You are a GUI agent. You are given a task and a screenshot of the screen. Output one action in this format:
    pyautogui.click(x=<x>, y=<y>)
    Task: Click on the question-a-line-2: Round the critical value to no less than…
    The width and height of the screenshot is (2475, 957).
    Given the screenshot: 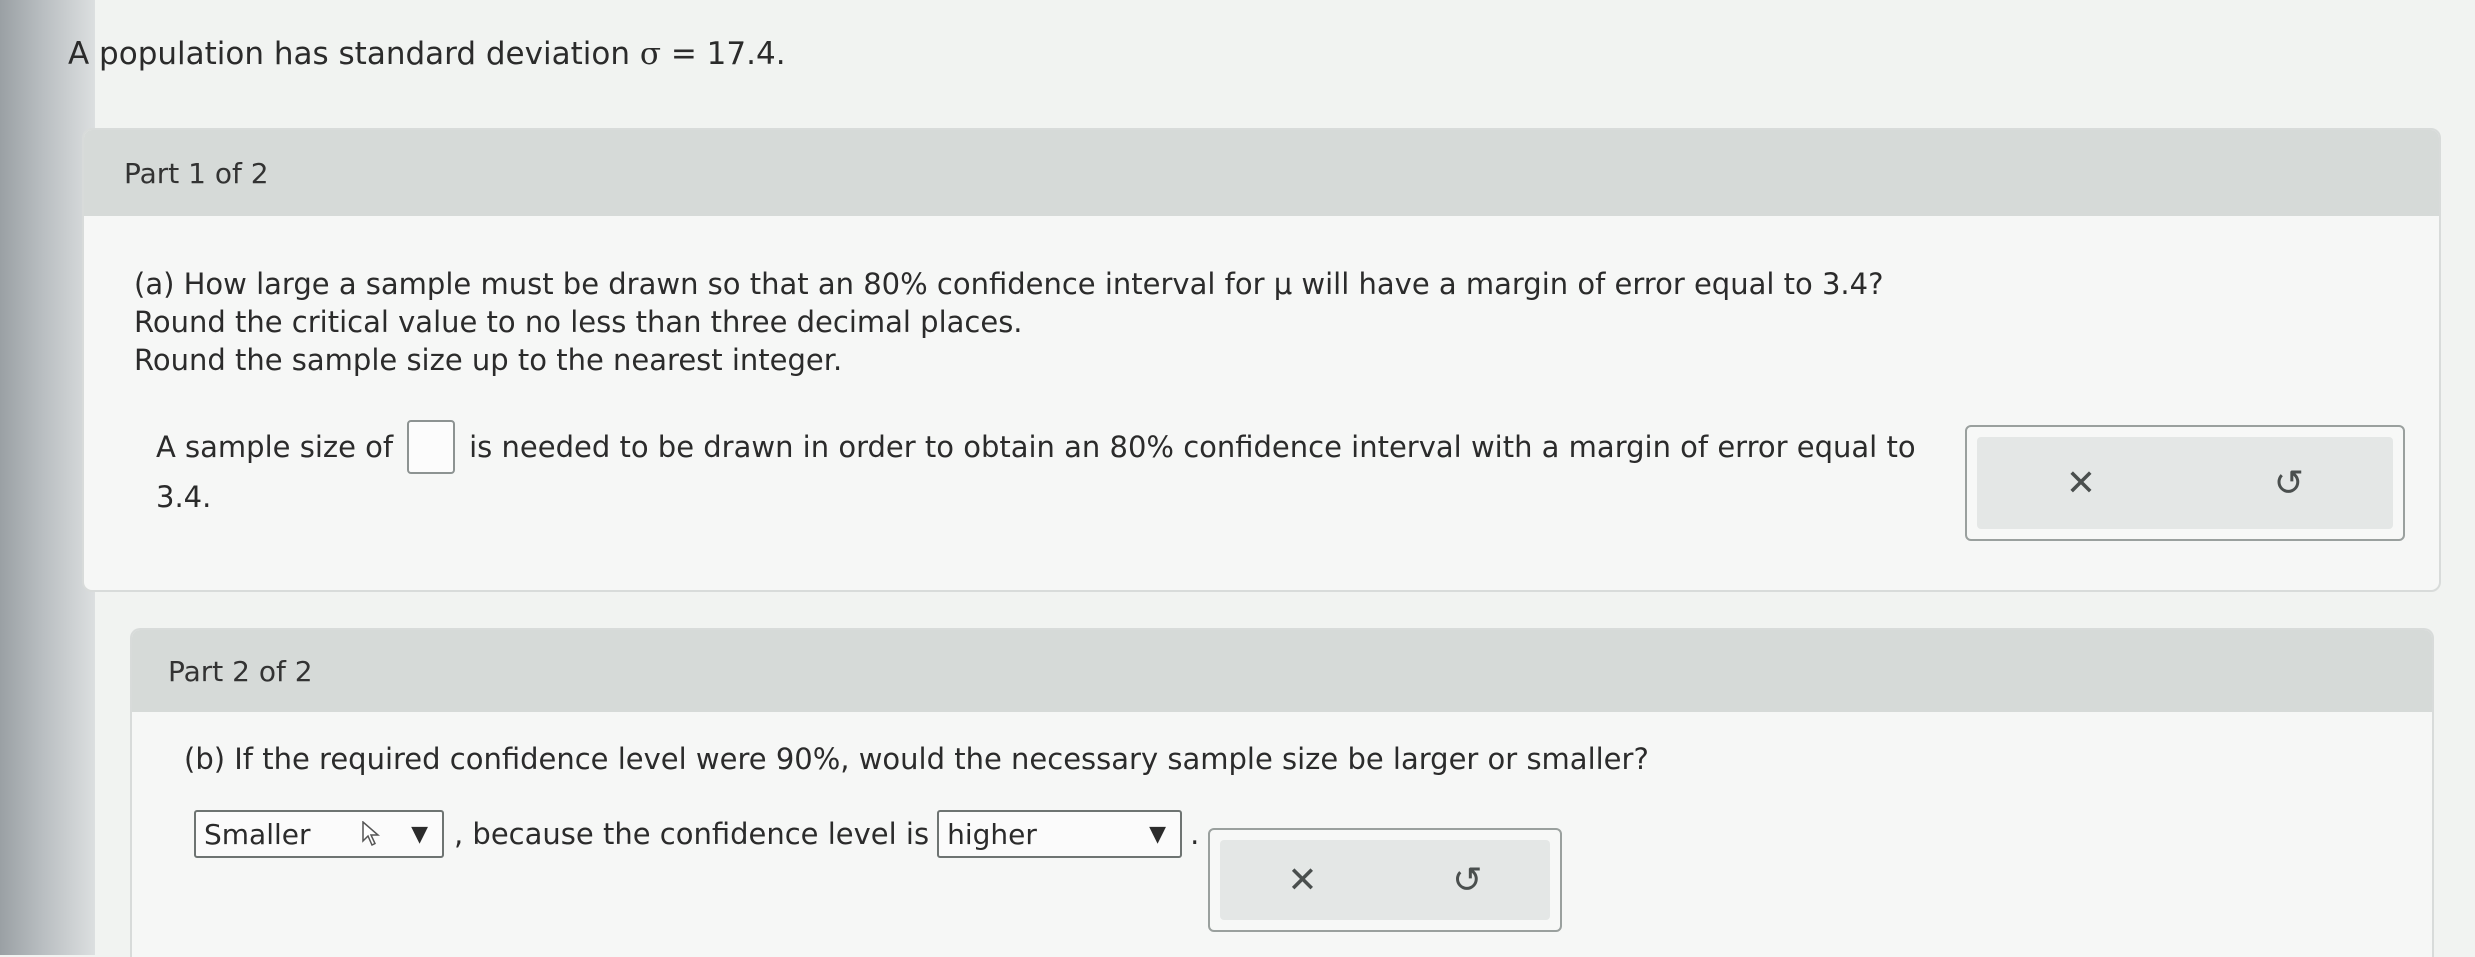 What is the action you would take?
    pyautogui.click(x=578, y=322)
    